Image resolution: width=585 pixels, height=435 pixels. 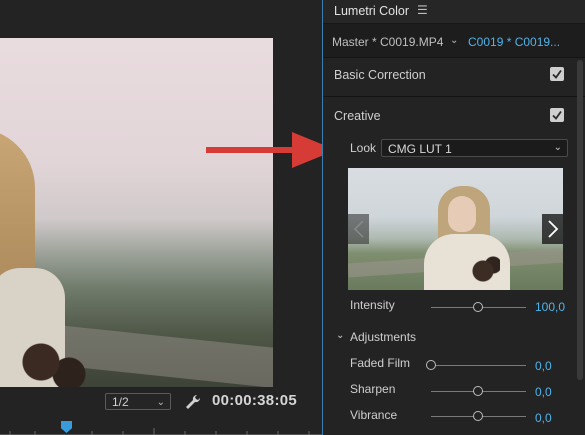 I want to click on basic-correction-checkbox, so click(x=557, y=74).